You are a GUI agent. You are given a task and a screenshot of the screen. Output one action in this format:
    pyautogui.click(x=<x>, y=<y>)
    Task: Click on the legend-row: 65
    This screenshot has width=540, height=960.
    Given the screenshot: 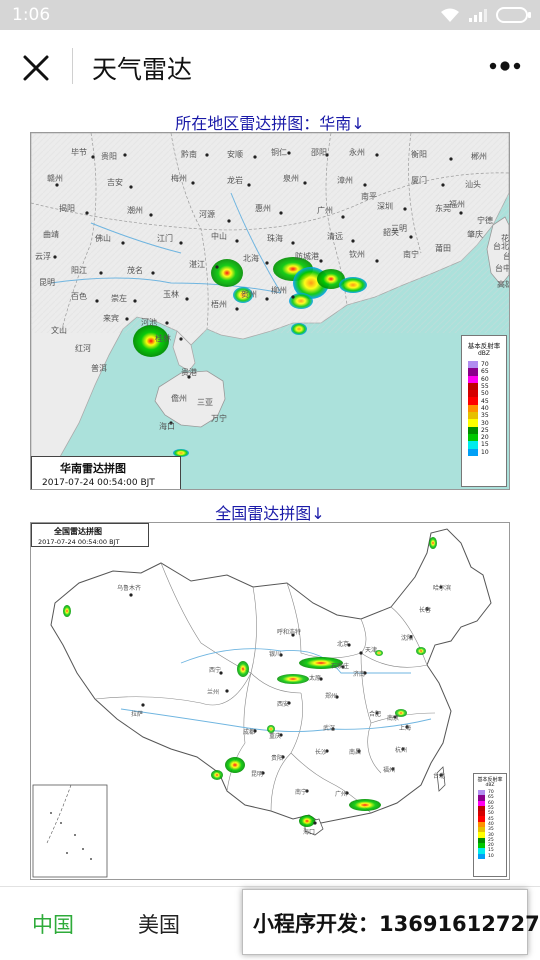 What is the action you would take?
    pyautogui.click(x=487, y=372)
    